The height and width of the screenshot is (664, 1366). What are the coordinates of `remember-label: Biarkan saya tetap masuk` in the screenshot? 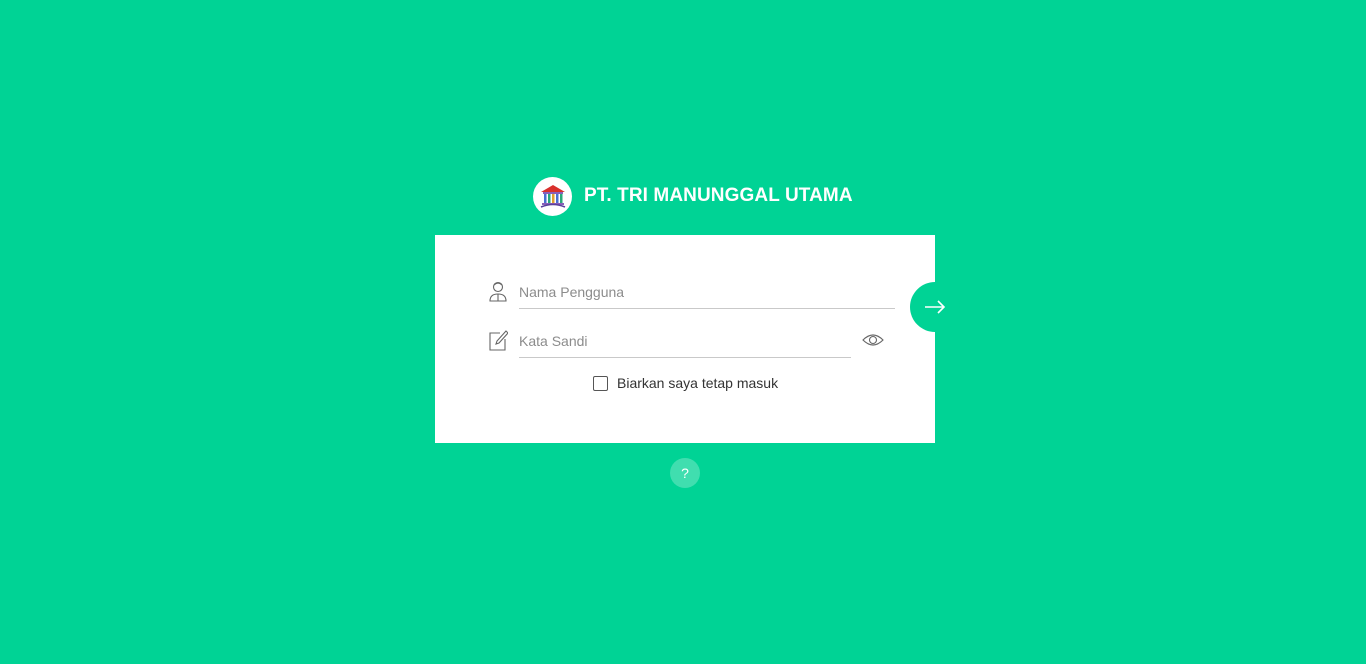 It's located at (698, 383).